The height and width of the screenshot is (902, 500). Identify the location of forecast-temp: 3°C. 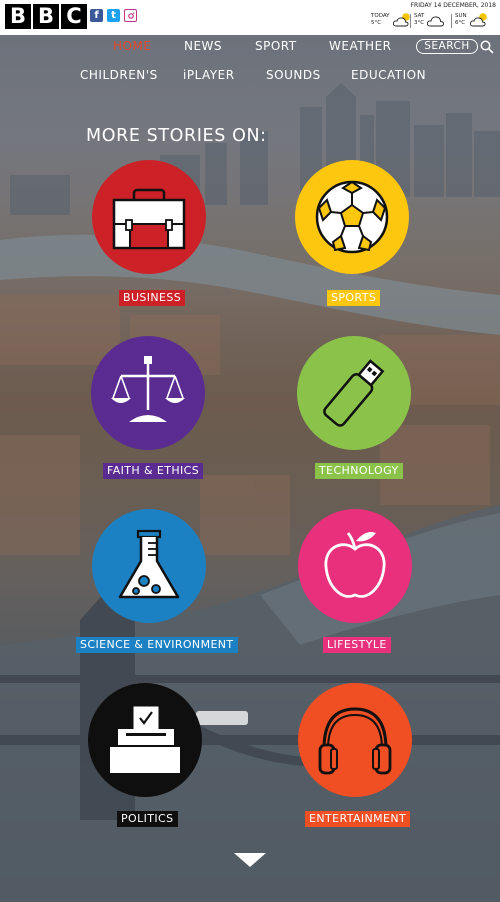
(419, 23).